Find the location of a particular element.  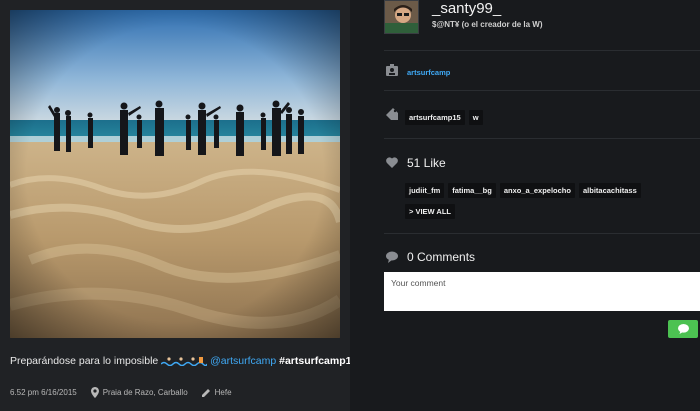

location-link: artsurfcamp is located at coordinates (428, 72).